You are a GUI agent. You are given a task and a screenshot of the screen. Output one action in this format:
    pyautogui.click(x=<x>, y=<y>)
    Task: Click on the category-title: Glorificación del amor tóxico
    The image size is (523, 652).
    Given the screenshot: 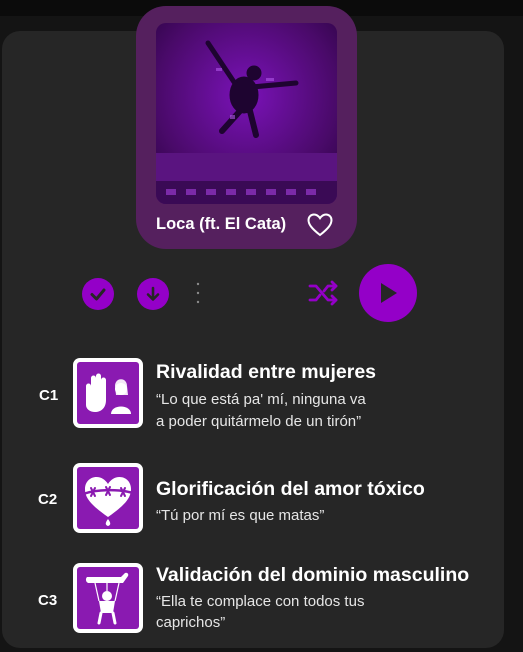 What is the action you would take?
    pyautogui.click(x=290, y=489)
    